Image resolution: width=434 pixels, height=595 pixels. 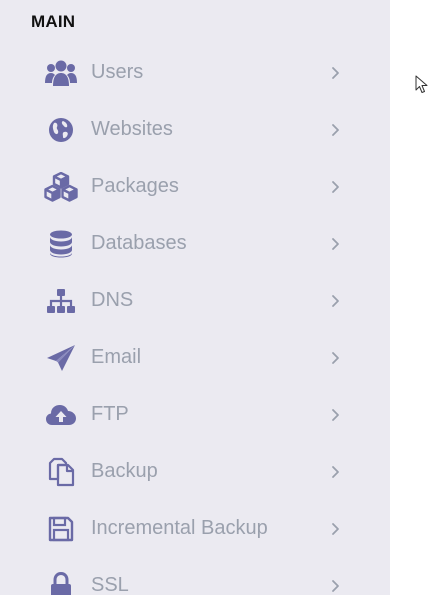 I want to click on sidebar-item-incremental-backup: Incremental Backup, so click(x=195, y=528).